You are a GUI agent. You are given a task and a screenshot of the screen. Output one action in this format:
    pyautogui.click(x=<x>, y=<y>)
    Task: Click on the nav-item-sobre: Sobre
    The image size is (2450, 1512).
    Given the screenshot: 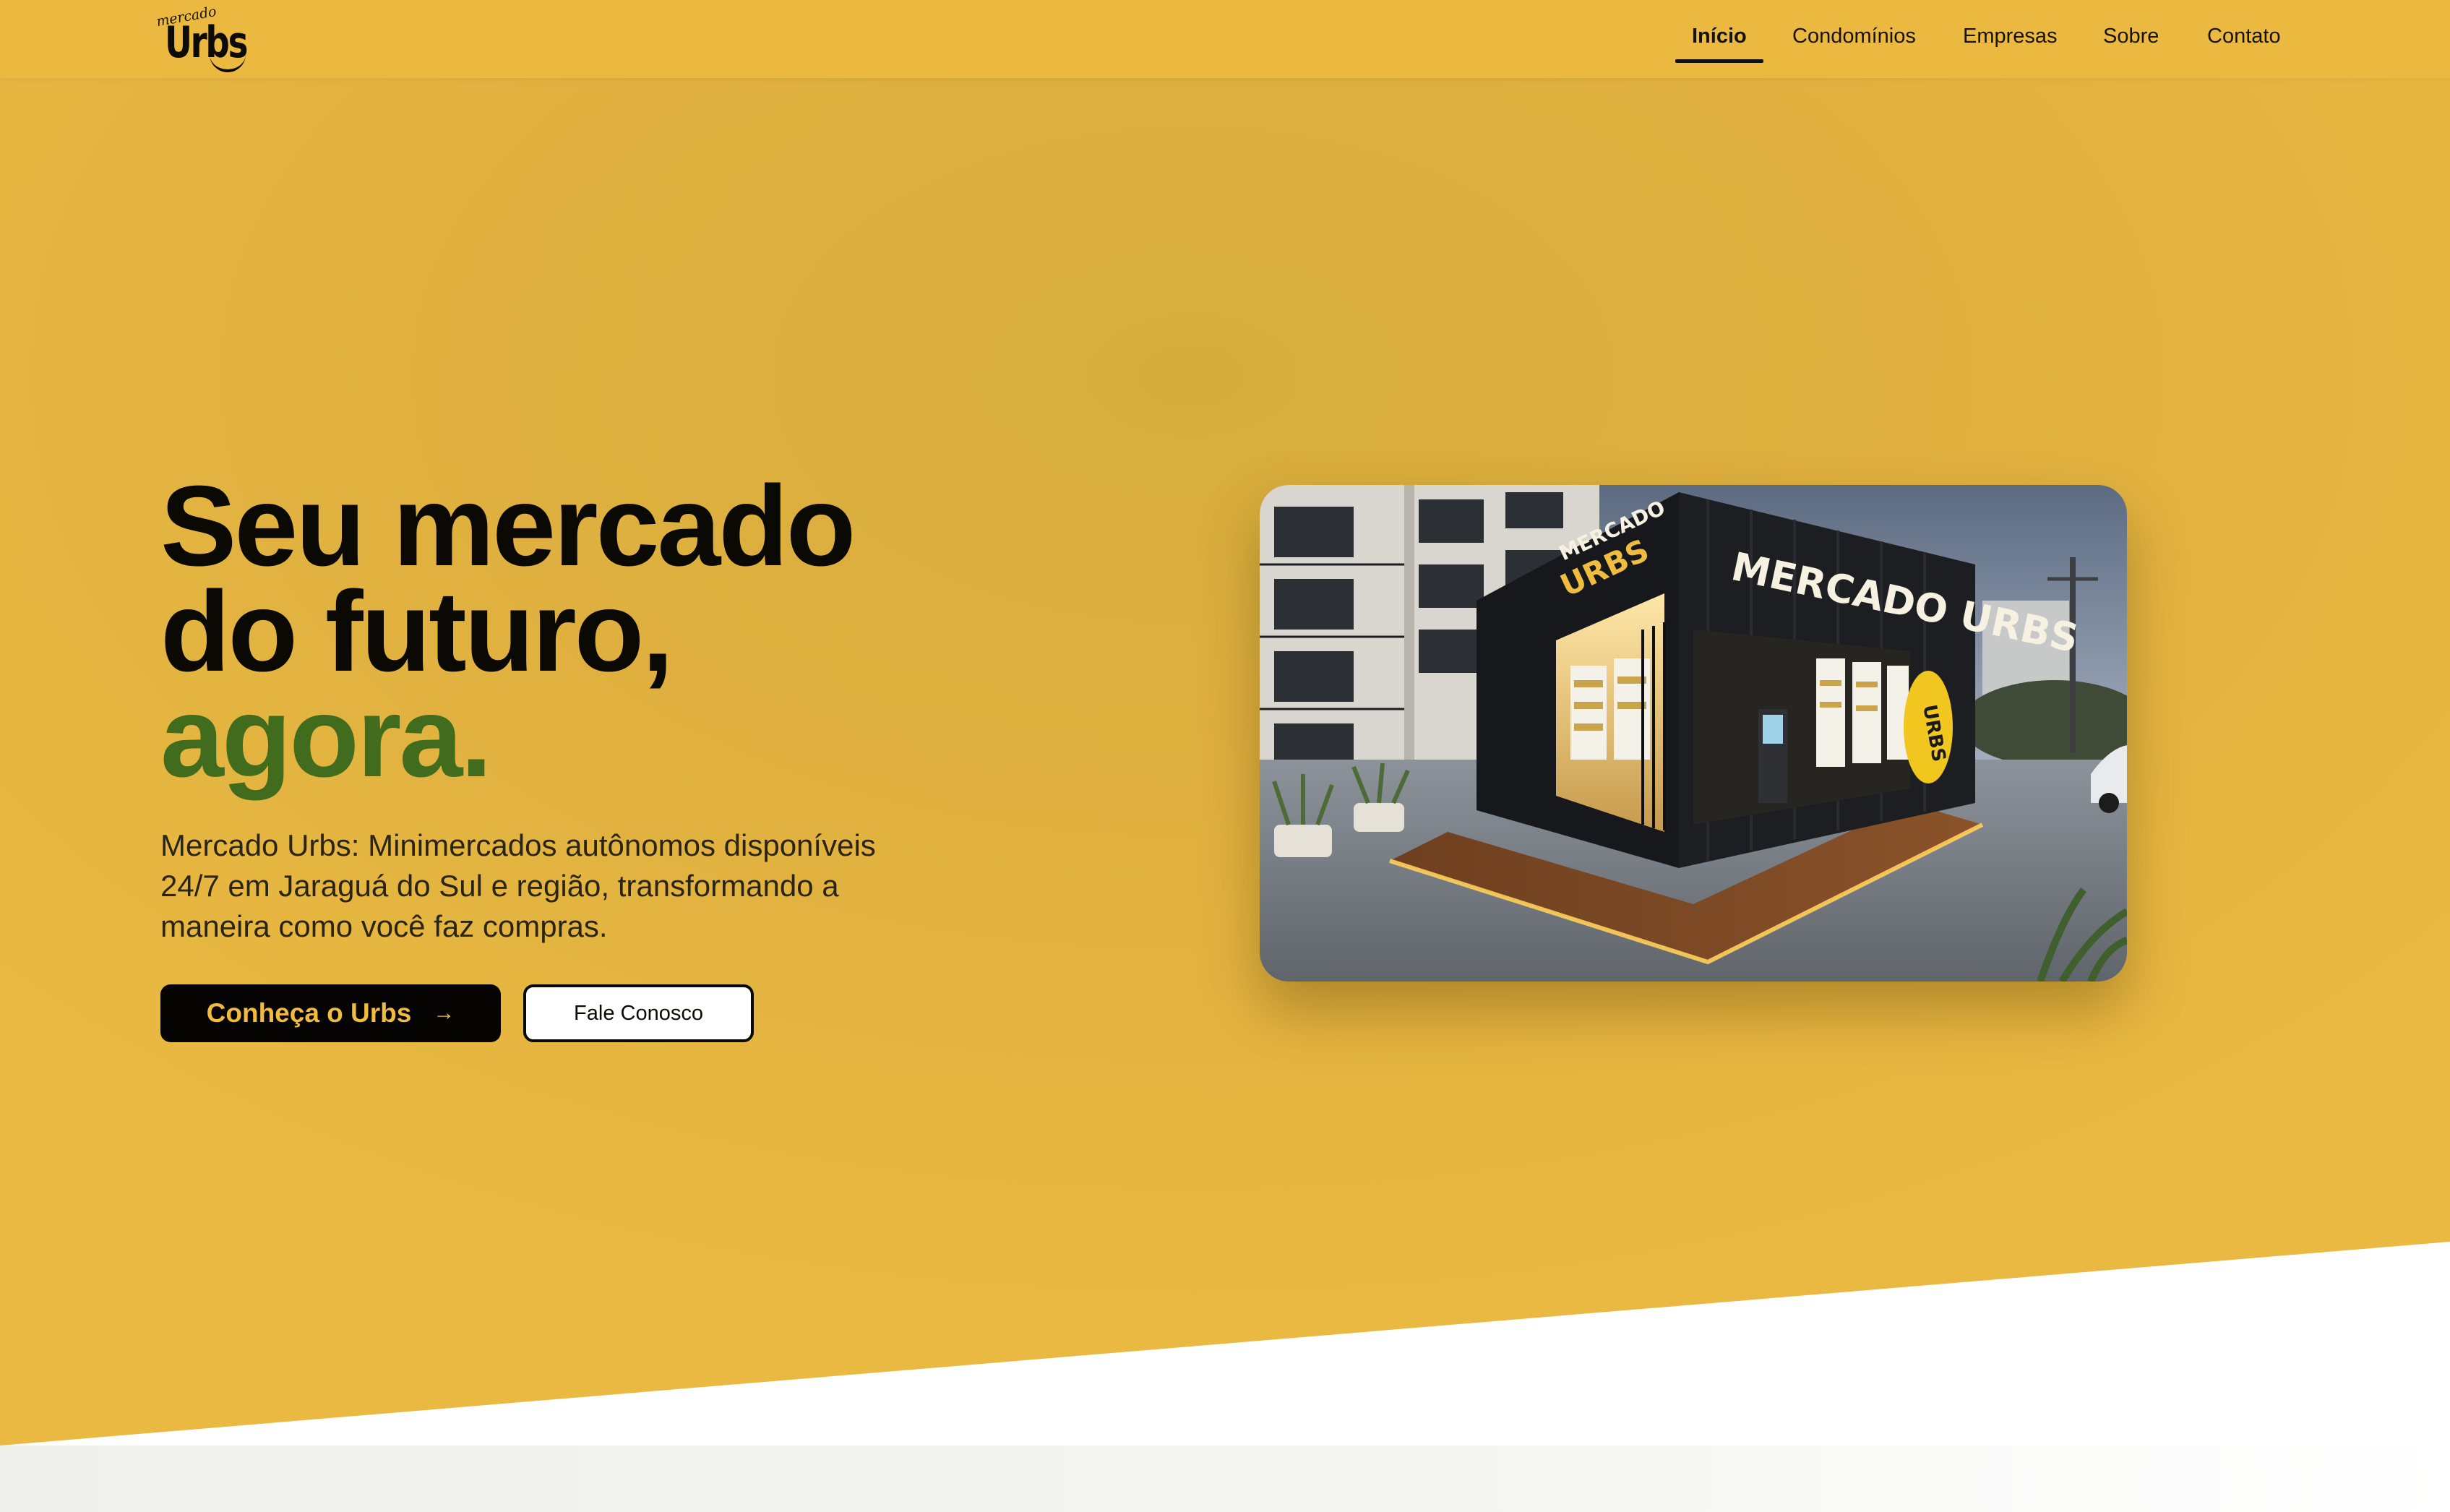 What is the action you would take?
    pyautogui.click(x=2131, y=36)
    